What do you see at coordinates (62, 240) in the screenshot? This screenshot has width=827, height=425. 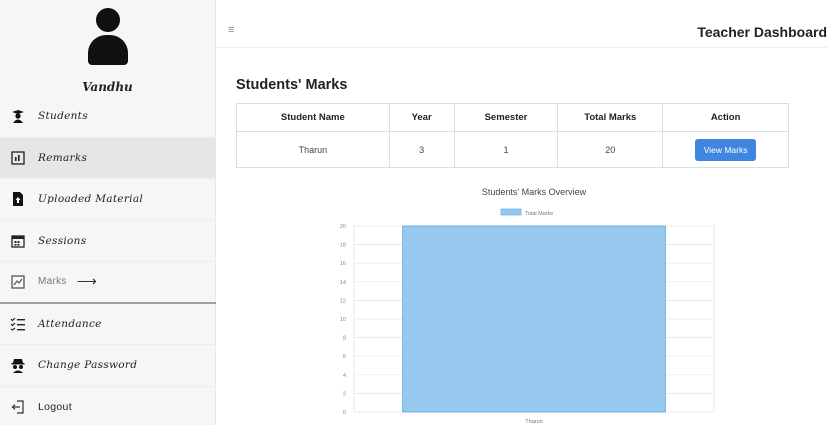 I see `sidebar-item-label: Sessions` at bounding box center [62, 240].